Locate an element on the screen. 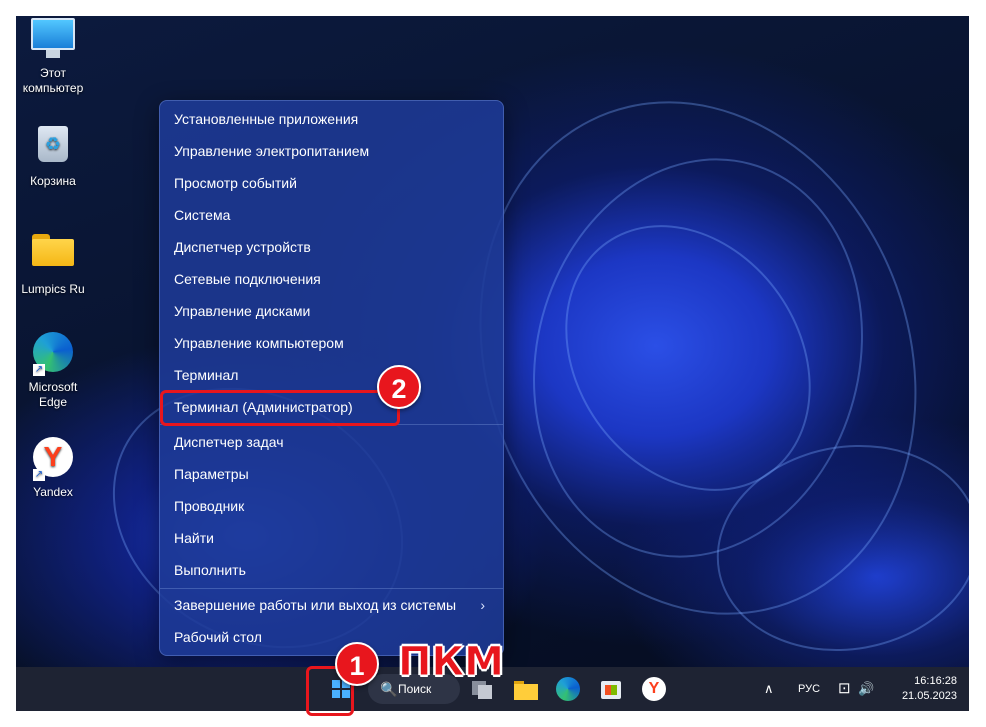 The width and height of the screenshot is (986, 727). desktop-icon-lumpics-folder: Lumpics Ru is located at coordinates (53, 261).